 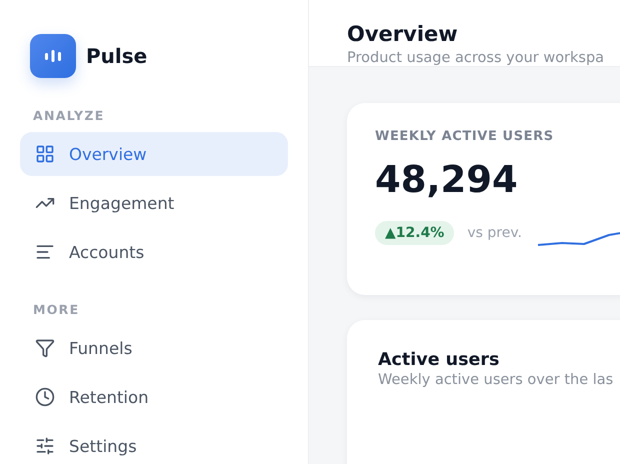 What do you see at coordinates (53, 56) in the screenshot?
I see `logo-icon` at bounding box center [53, 56].